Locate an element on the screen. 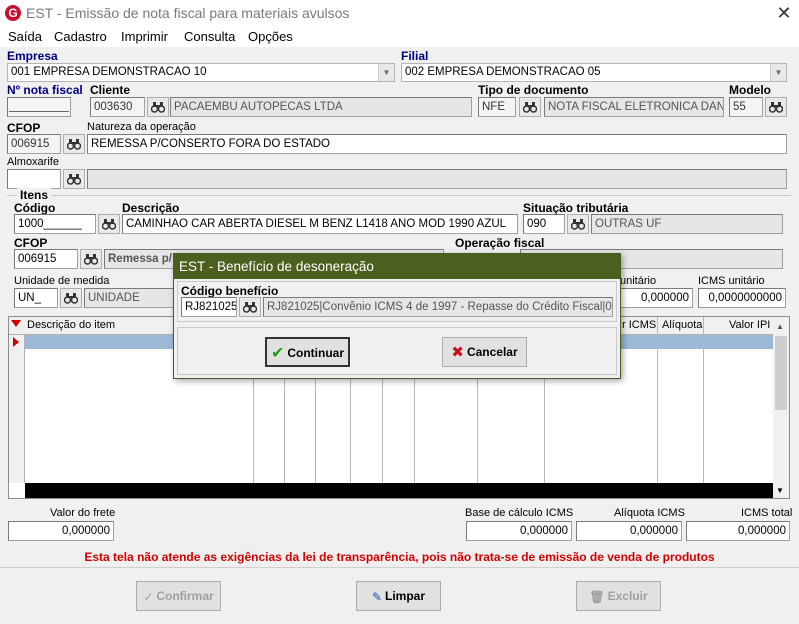  icms-unitario-label: ICMS unitário is located at coordinates (731, 281).